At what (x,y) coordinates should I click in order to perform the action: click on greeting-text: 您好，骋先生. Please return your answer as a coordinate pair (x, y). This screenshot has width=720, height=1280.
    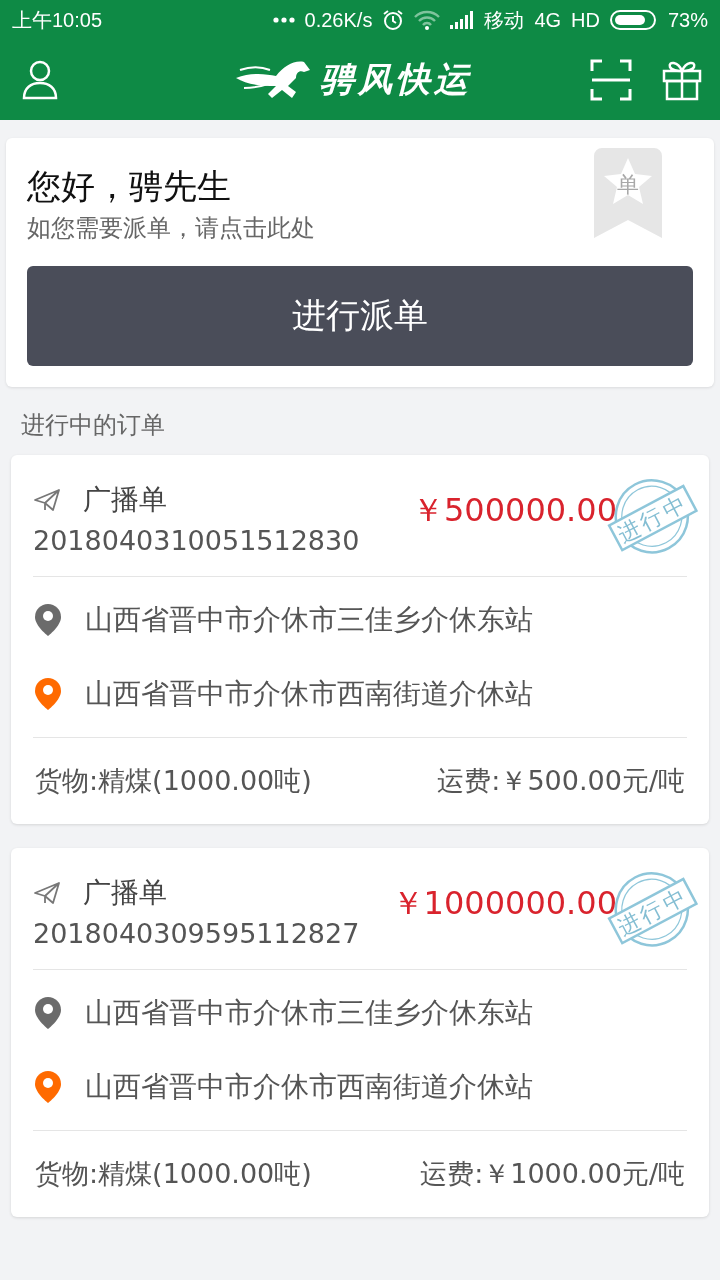
    Looking at the image, I should click on (129, 186).